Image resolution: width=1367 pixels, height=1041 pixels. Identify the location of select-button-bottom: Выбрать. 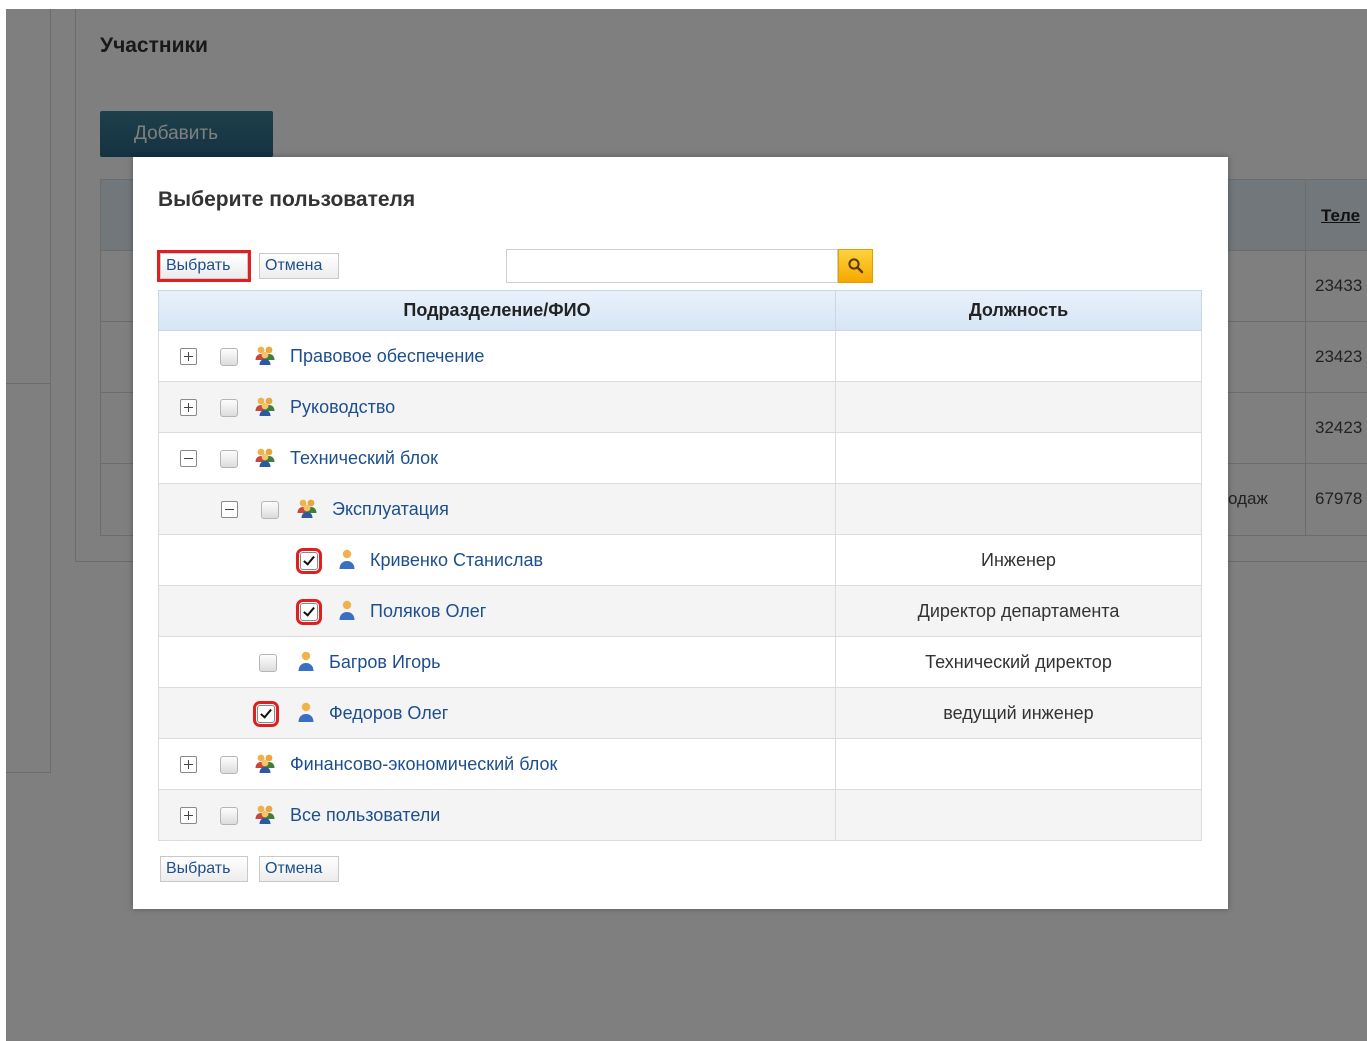
(204, 869).